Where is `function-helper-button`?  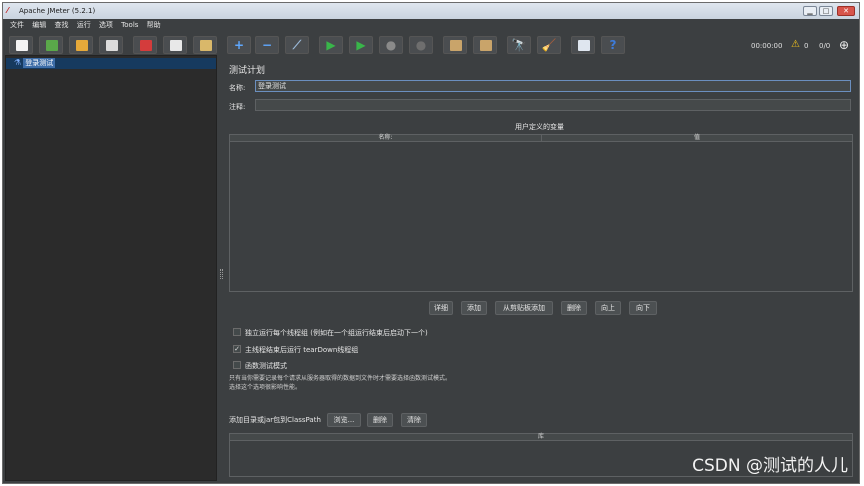 function-helper-button is located at coordinates (583, 45).